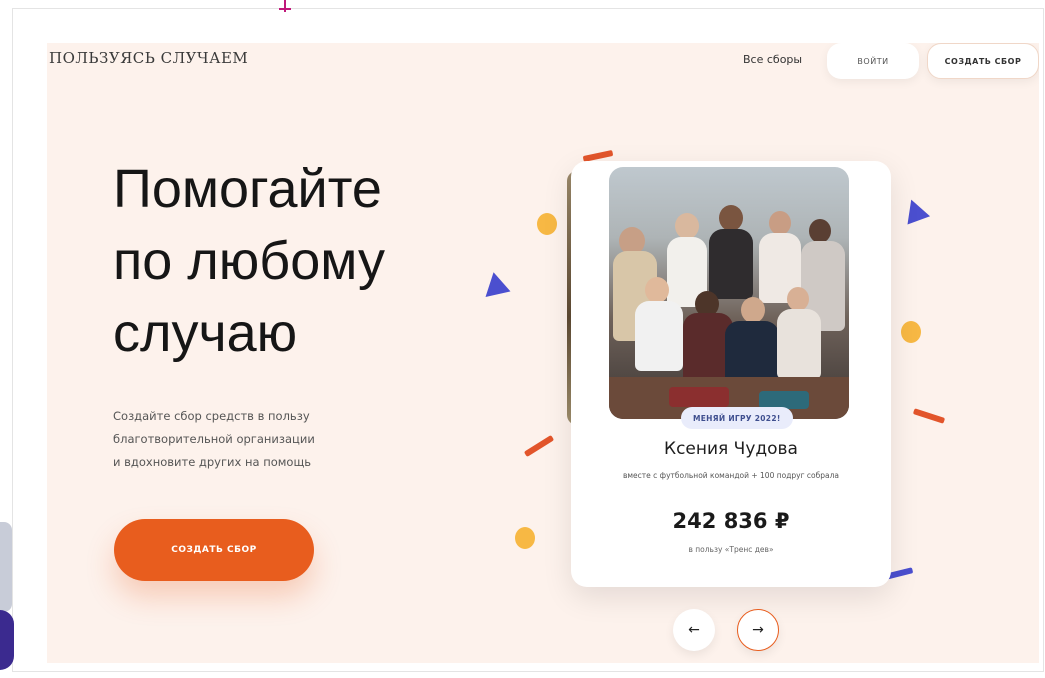 The height and width of the screenshot is (678, 1045). I want to click on campaign-beneficiary: в пользу «Тренс дев», so click(731, 549).